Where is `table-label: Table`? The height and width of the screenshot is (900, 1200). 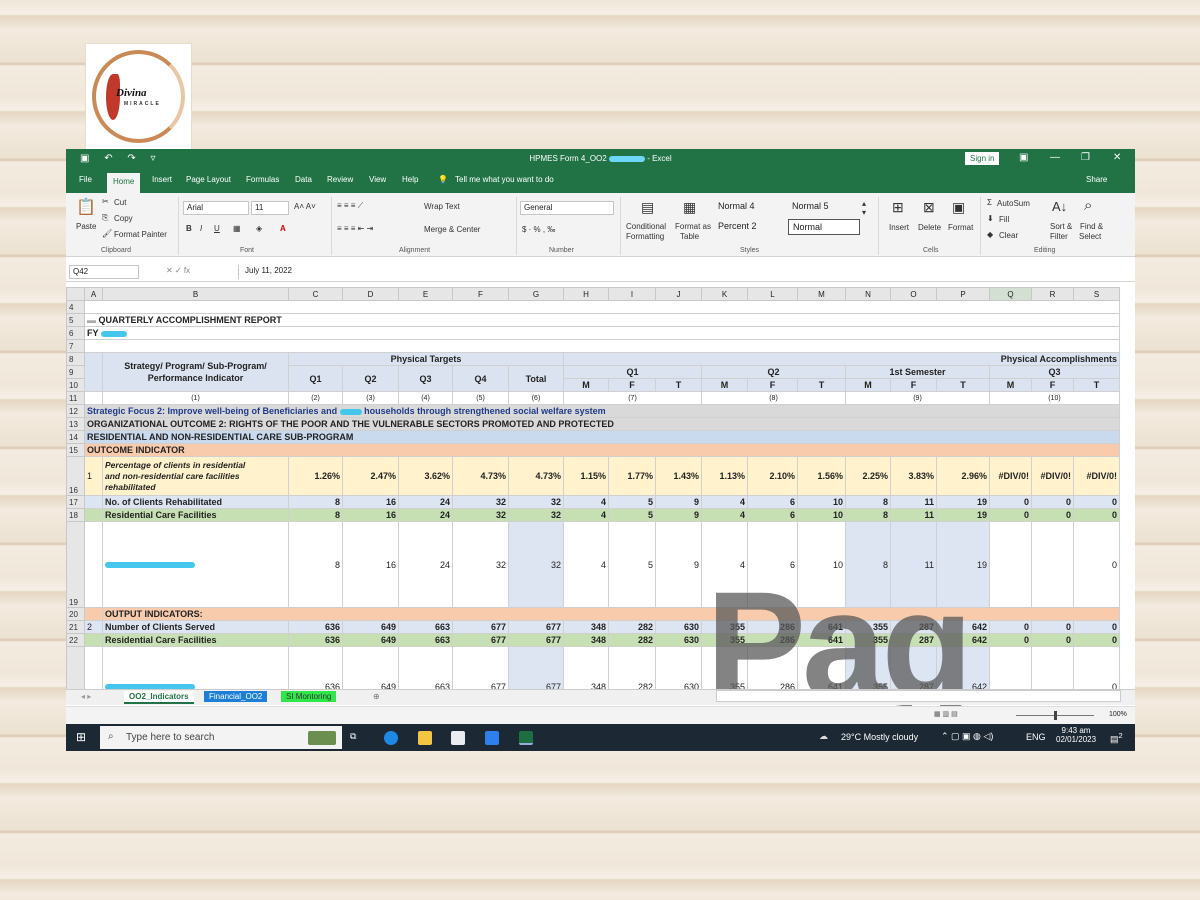
table-label: Table is located at coordinates (689, 236).